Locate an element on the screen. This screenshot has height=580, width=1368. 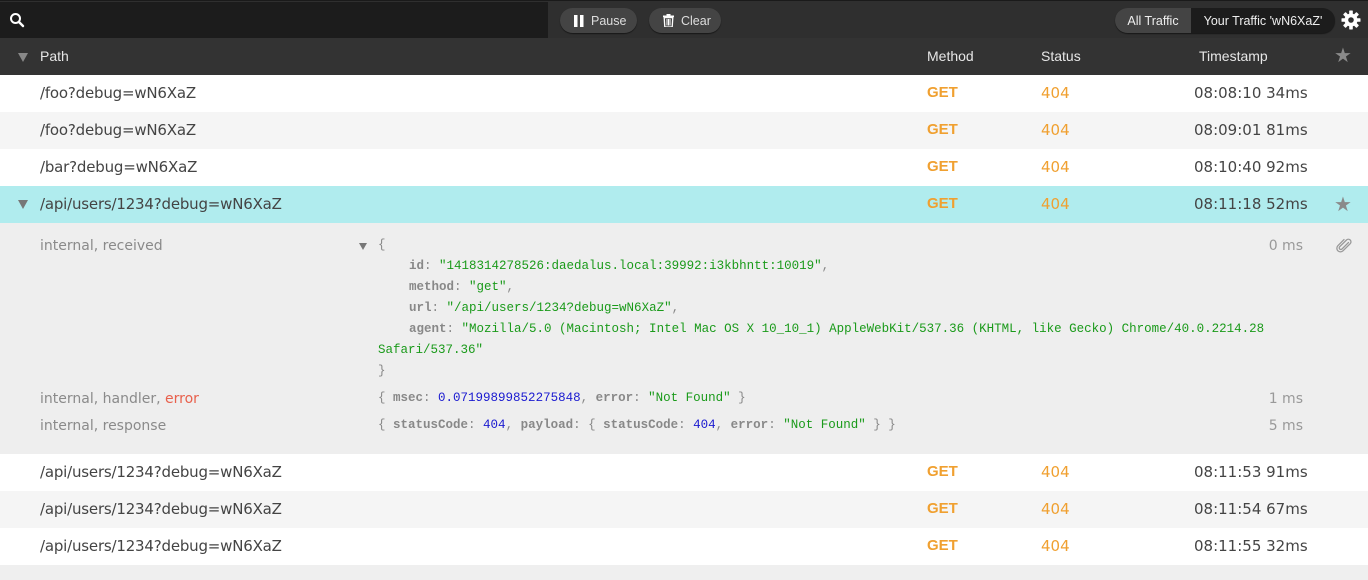
traffic-filter-toggle: All Traffic Your Traffic 'wN6XaZ' is located at coordinates (1225, 20).